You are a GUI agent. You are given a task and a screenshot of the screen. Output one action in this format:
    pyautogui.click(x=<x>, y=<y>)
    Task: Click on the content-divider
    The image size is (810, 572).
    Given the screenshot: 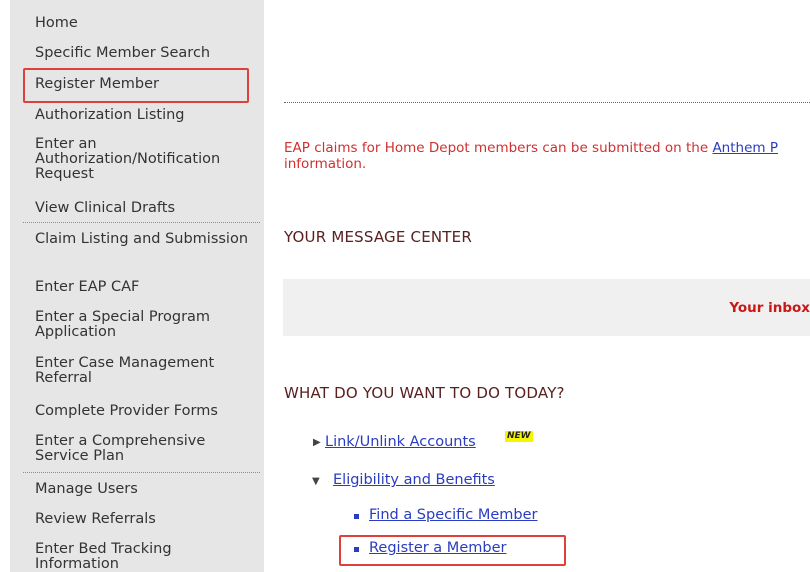 What is the action you would take?
    pyautogui.click(x=547, y=102)
    